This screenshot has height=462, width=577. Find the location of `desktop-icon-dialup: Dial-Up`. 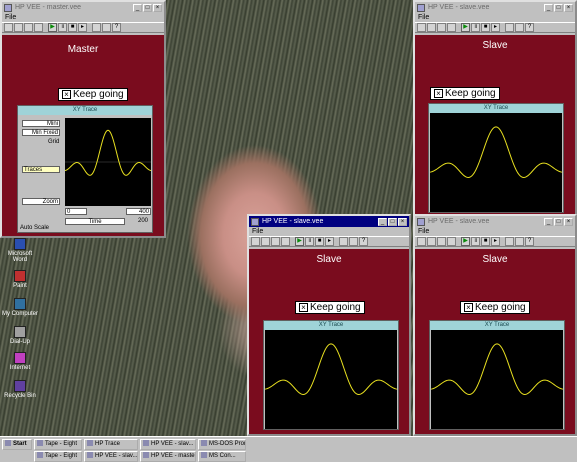

desktop-icon-dialup: Dial-Up is located at coordinates (20, 335).